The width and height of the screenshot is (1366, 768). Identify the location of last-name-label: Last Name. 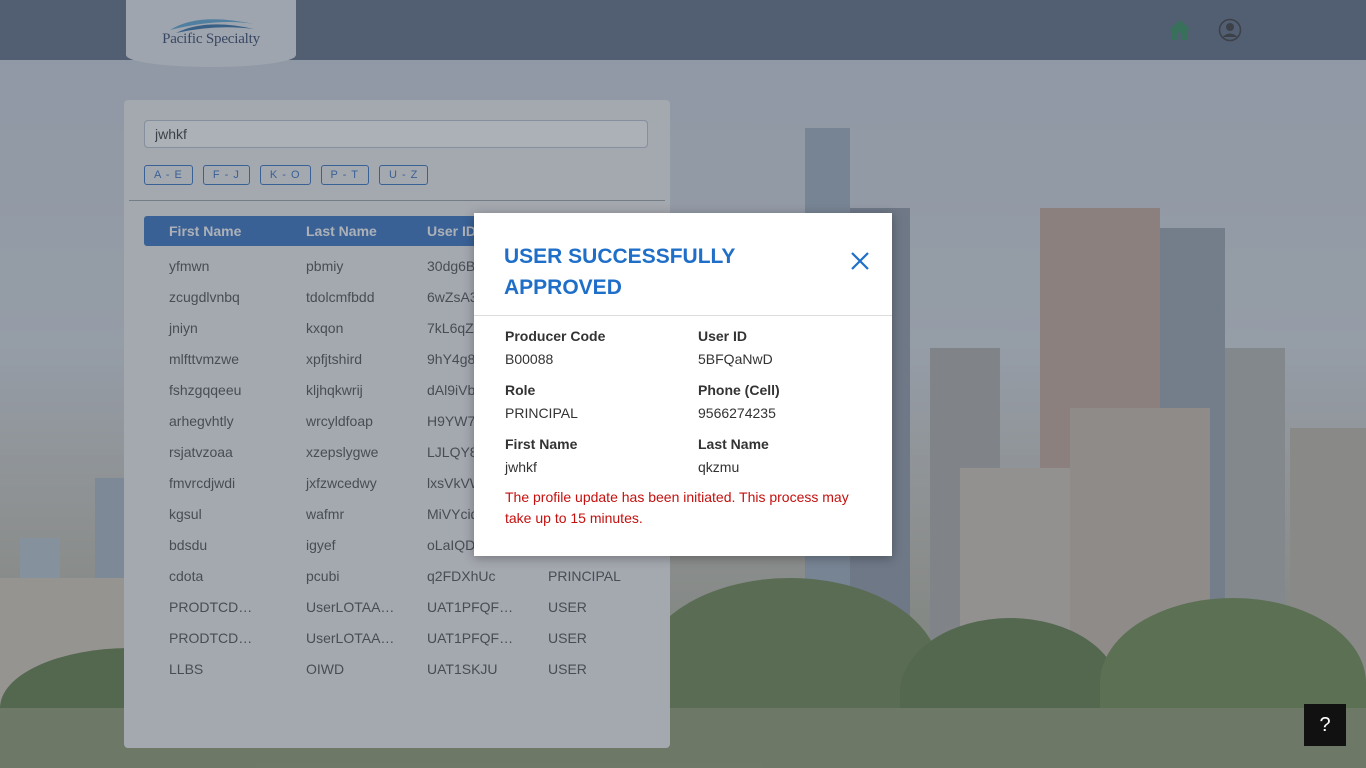
(733, 444).